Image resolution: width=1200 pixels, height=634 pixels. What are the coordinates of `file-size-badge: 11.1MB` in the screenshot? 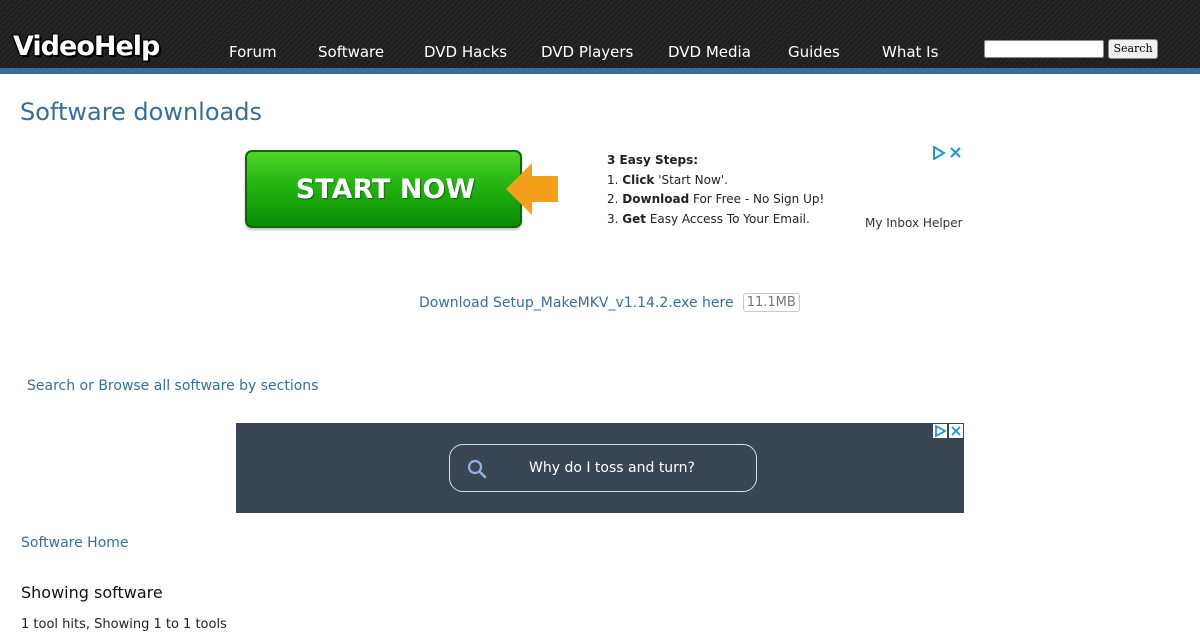 It's located at (771, 302).